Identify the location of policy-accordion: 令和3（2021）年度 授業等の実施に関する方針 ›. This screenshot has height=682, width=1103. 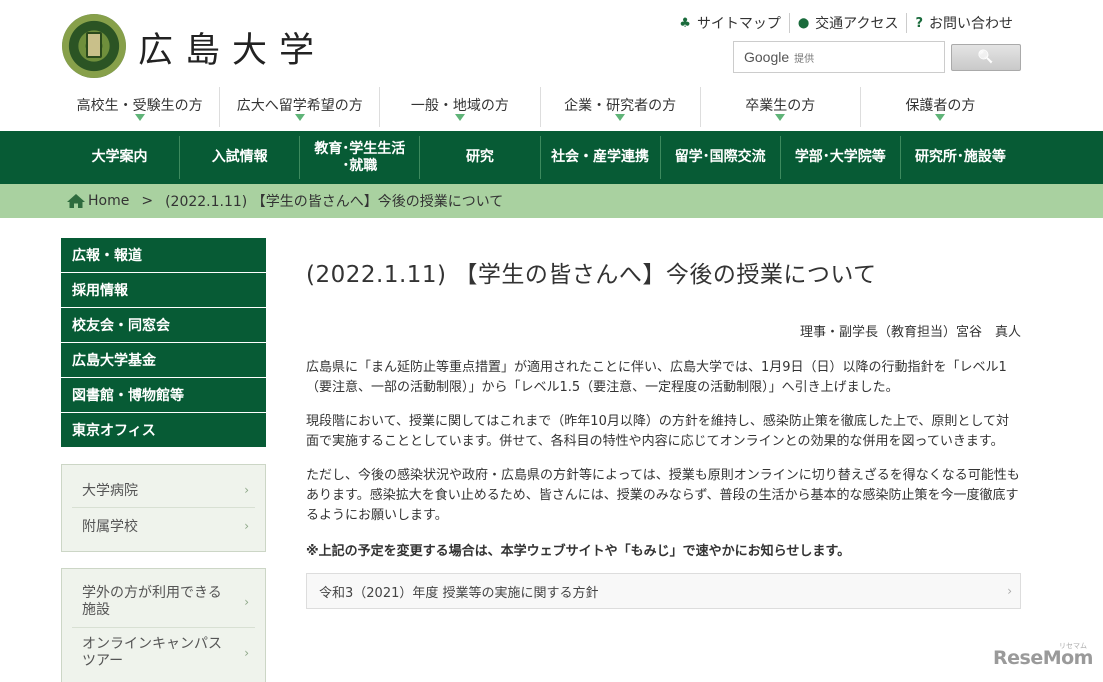
(663, 591).